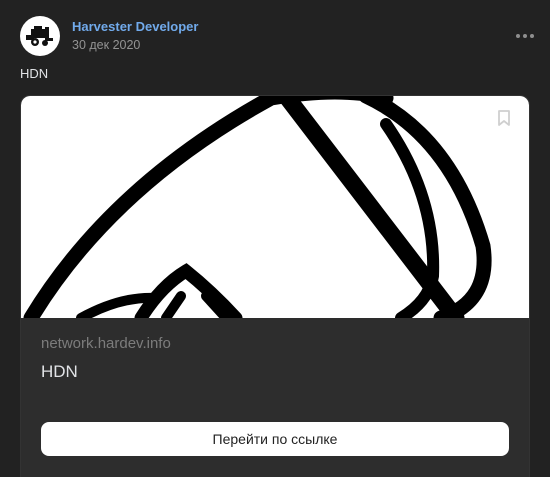 This screenshot has width=550, height=477. I want to click on author-block: Harvester Developer 30 дек 2020, so click(135, 36).